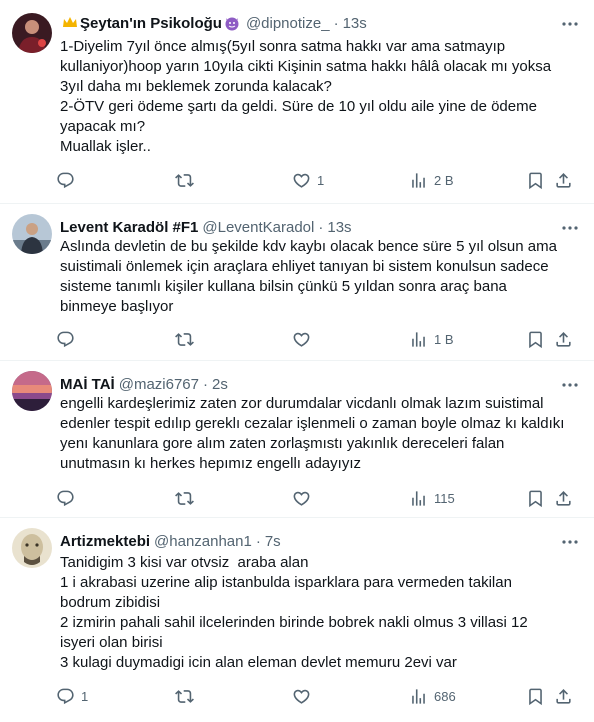 Image resolution: width=594 pixels, height=722 pixels. What do you see at coordinates (431, 339) in the screenshot?
I see `views-button: 1 B` at bounding box center [431, 339].